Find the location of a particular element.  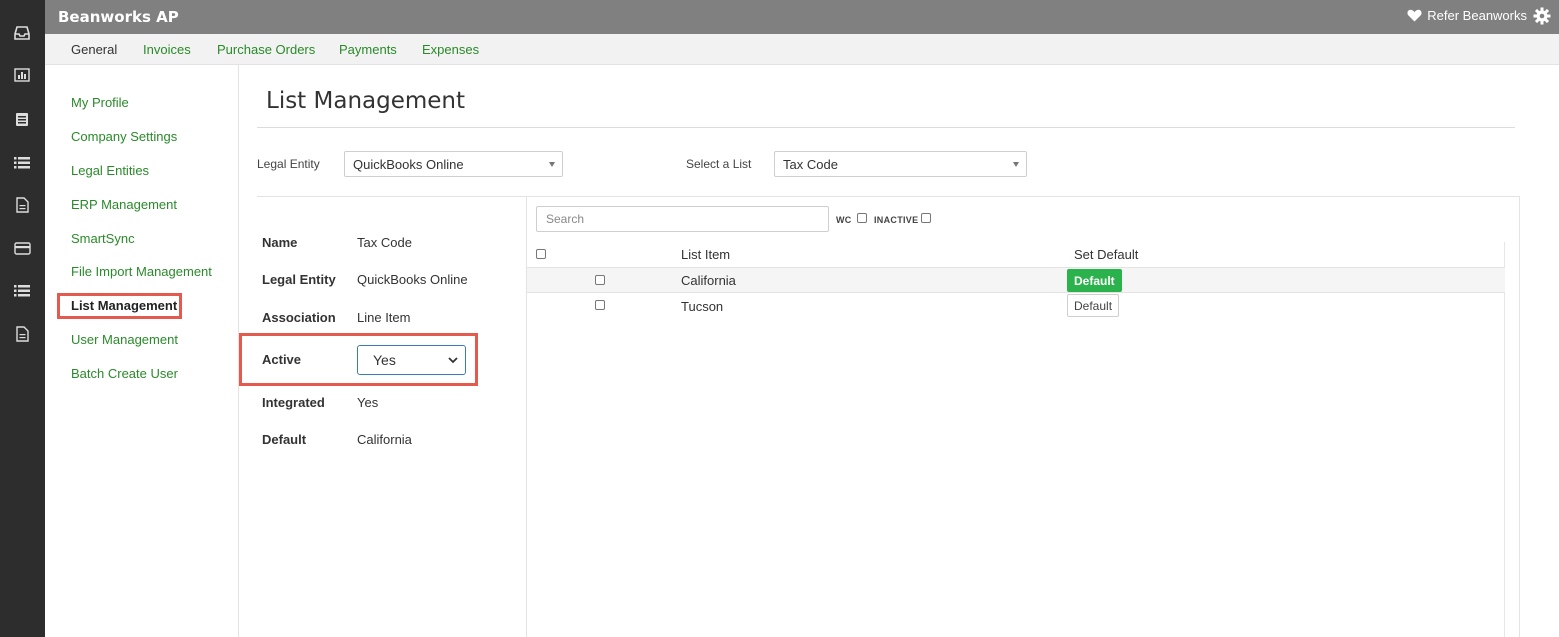

table-row: Tucson Default is located at coordinates (1016, 306).